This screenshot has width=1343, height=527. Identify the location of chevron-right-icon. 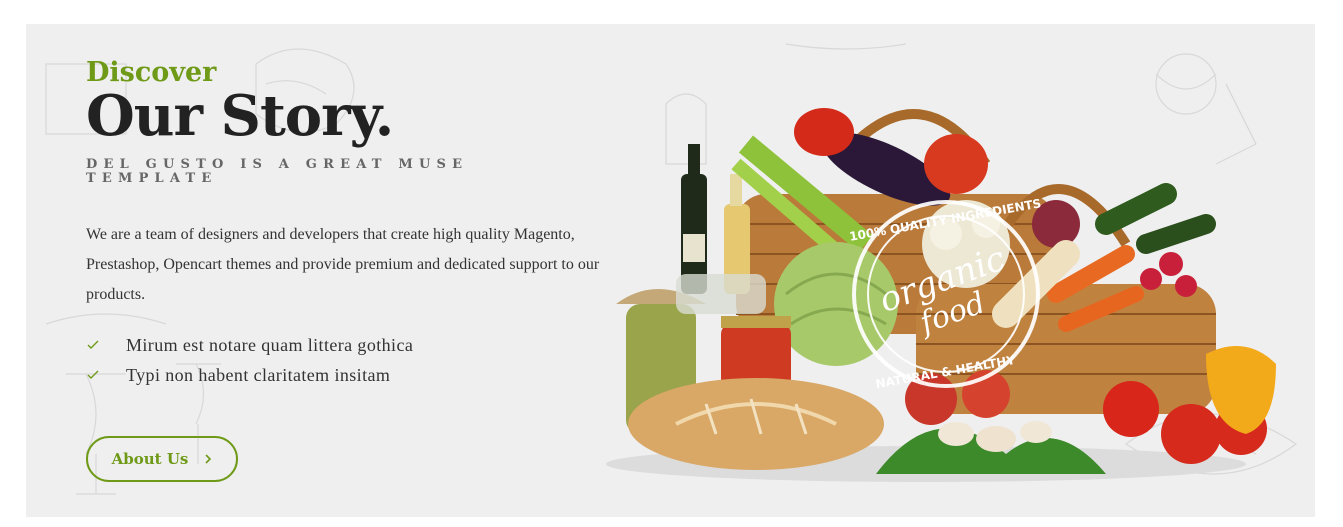
(208, 459).